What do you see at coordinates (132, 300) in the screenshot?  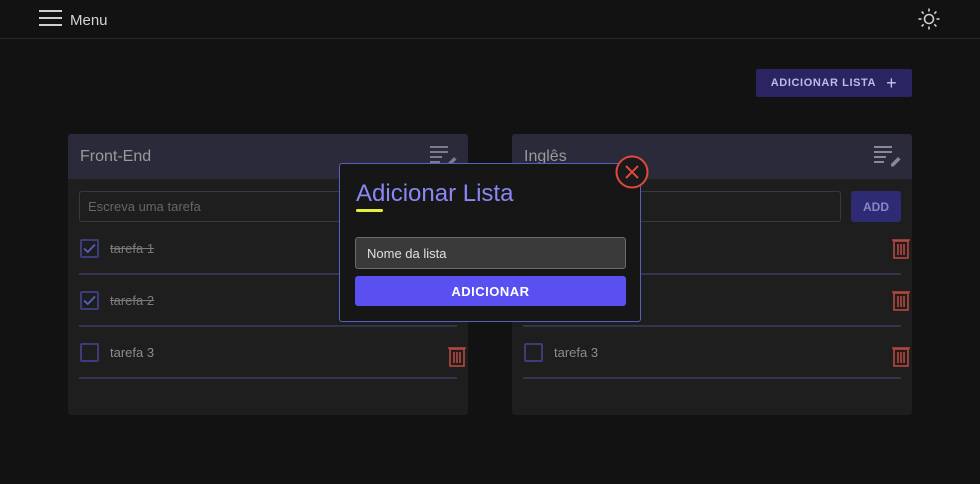 I see `task-text: tarefa 2` at bounding box center [132, 300].